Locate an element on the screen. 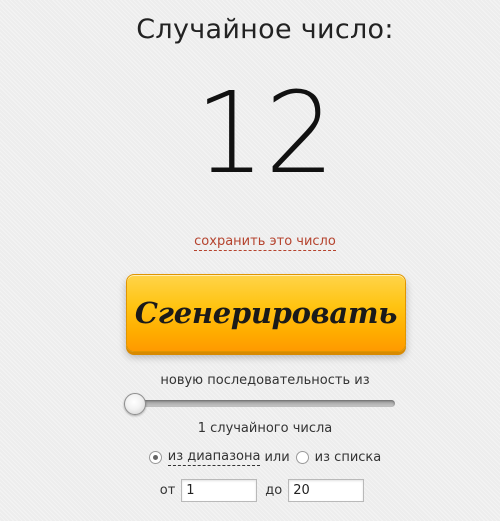  generate-button: Сгенерировать is located at coordinates (266, 313).